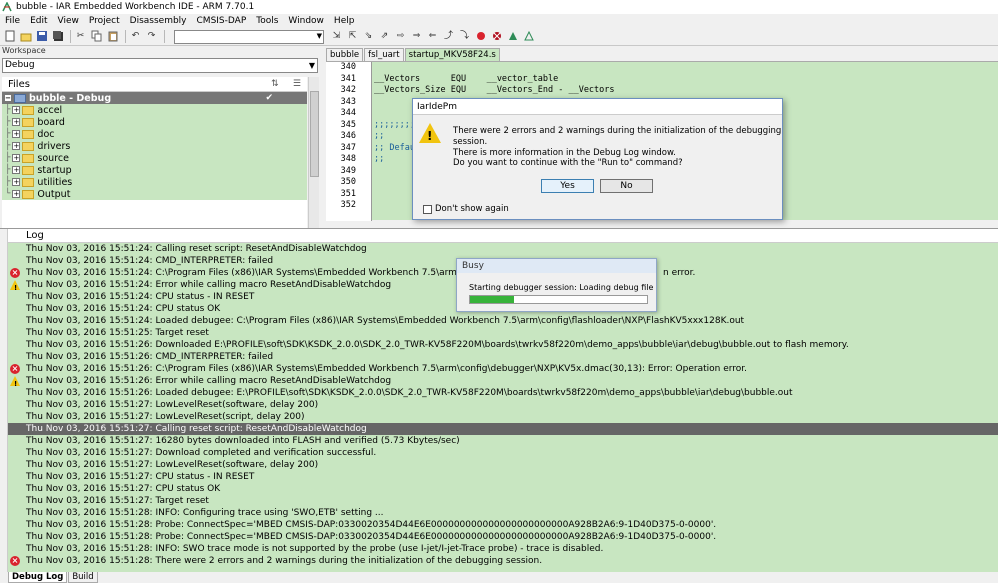 The image size is (998, 583). What do you see at coordinates (512, 36) in the screenshot?
I see `download-debug-icon` at bounding box center [512, 36].